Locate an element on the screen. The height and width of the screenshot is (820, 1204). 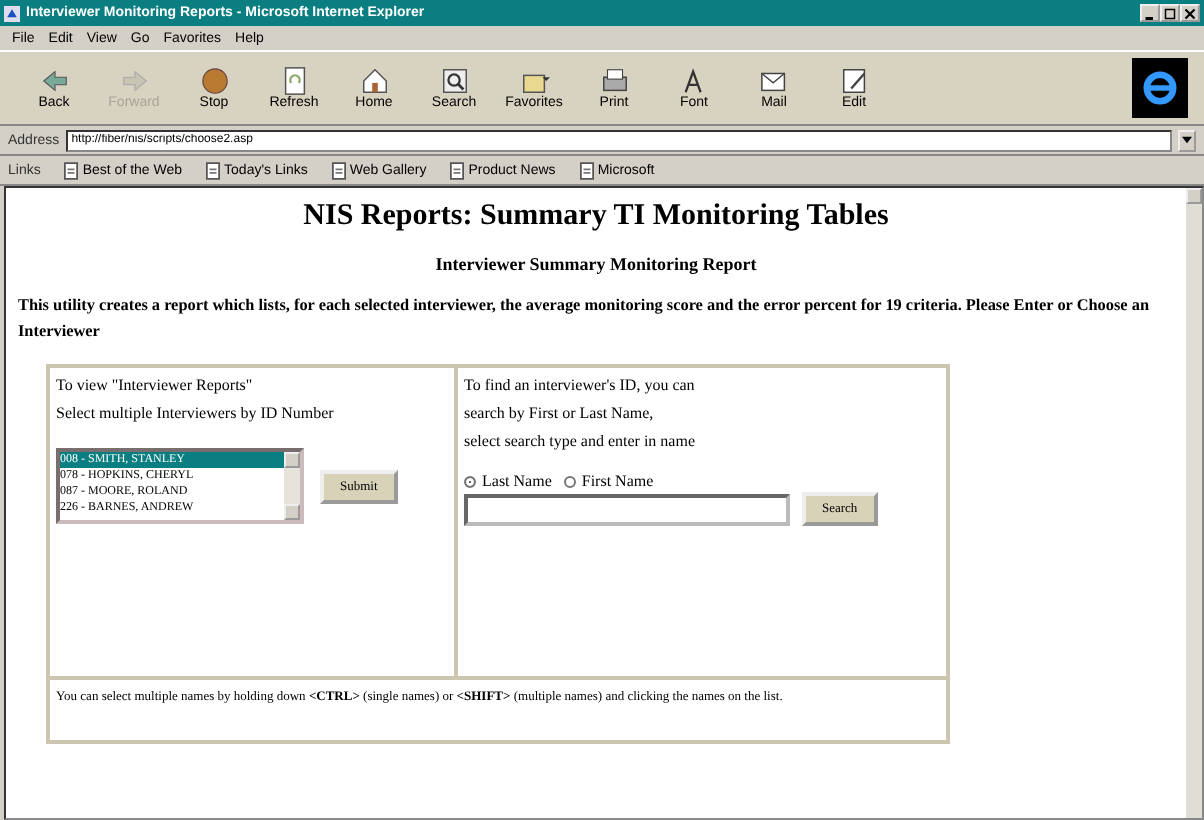
close-button is located at coordinates (1190, 13).